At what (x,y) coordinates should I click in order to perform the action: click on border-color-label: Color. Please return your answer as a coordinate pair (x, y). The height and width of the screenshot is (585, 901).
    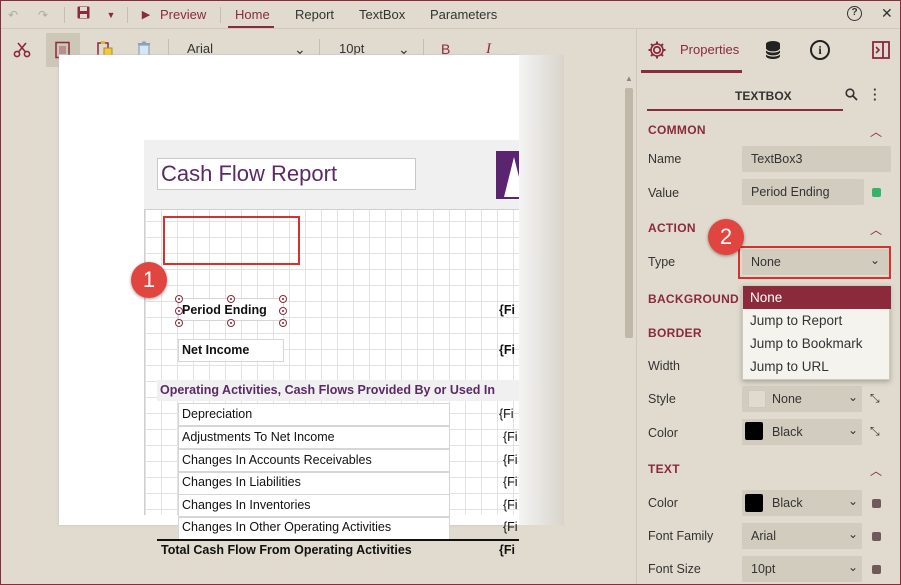
    Looking at the image, I should click on (663, 433).